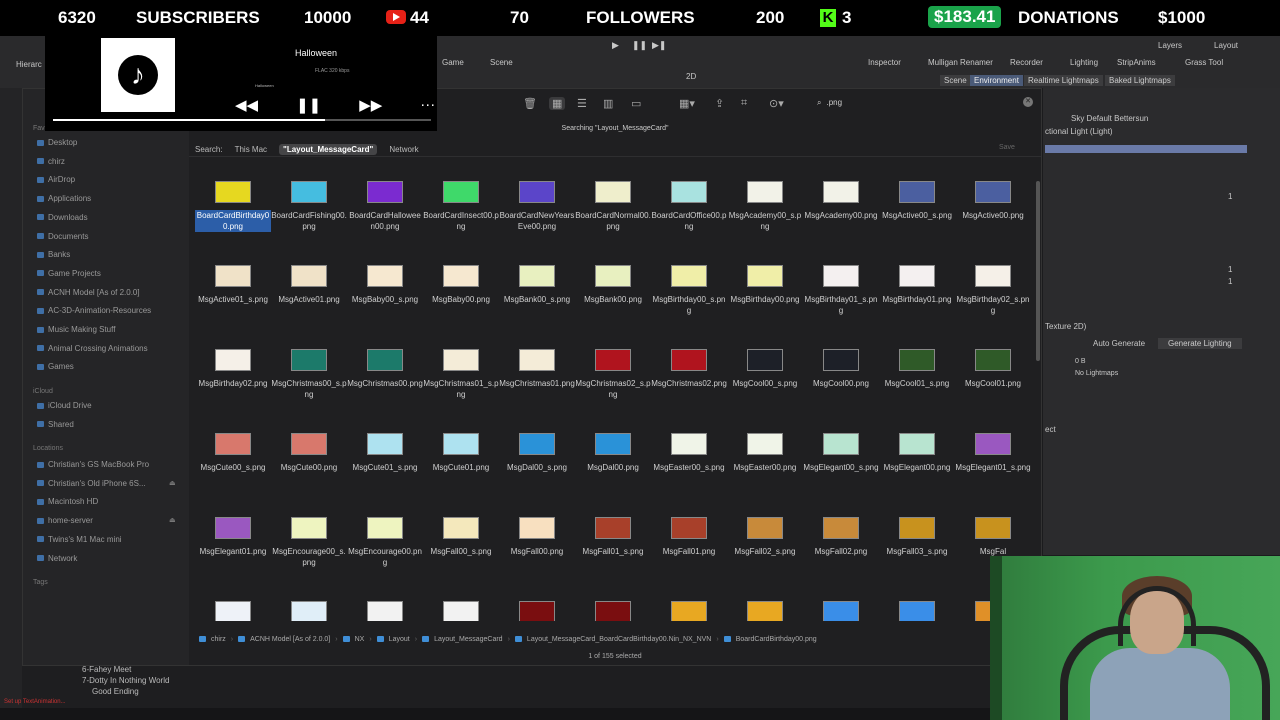  What do you see at coordinates (246, 105) in the screenshot?
I see `previous-track-icon: ◀◀` at bounding box center [246, 105].